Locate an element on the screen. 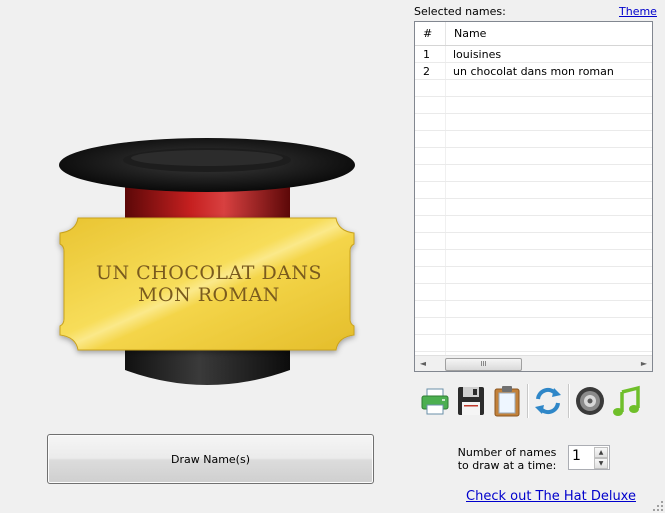  column-header-name: Name is located at coordinates (549, 33).